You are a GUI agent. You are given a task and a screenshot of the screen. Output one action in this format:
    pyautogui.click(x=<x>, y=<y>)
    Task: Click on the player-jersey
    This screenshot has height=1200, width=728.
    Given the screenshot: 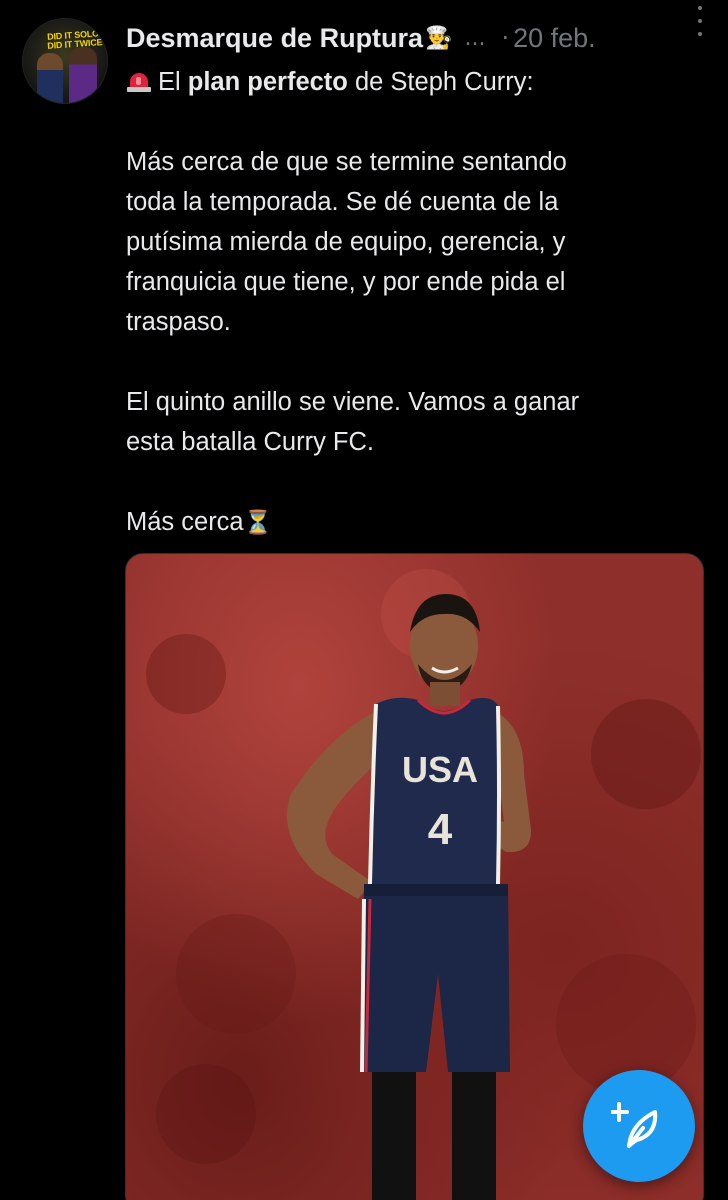 What is the action you would take?
    pyautogui.click(x=434, y=790)
    